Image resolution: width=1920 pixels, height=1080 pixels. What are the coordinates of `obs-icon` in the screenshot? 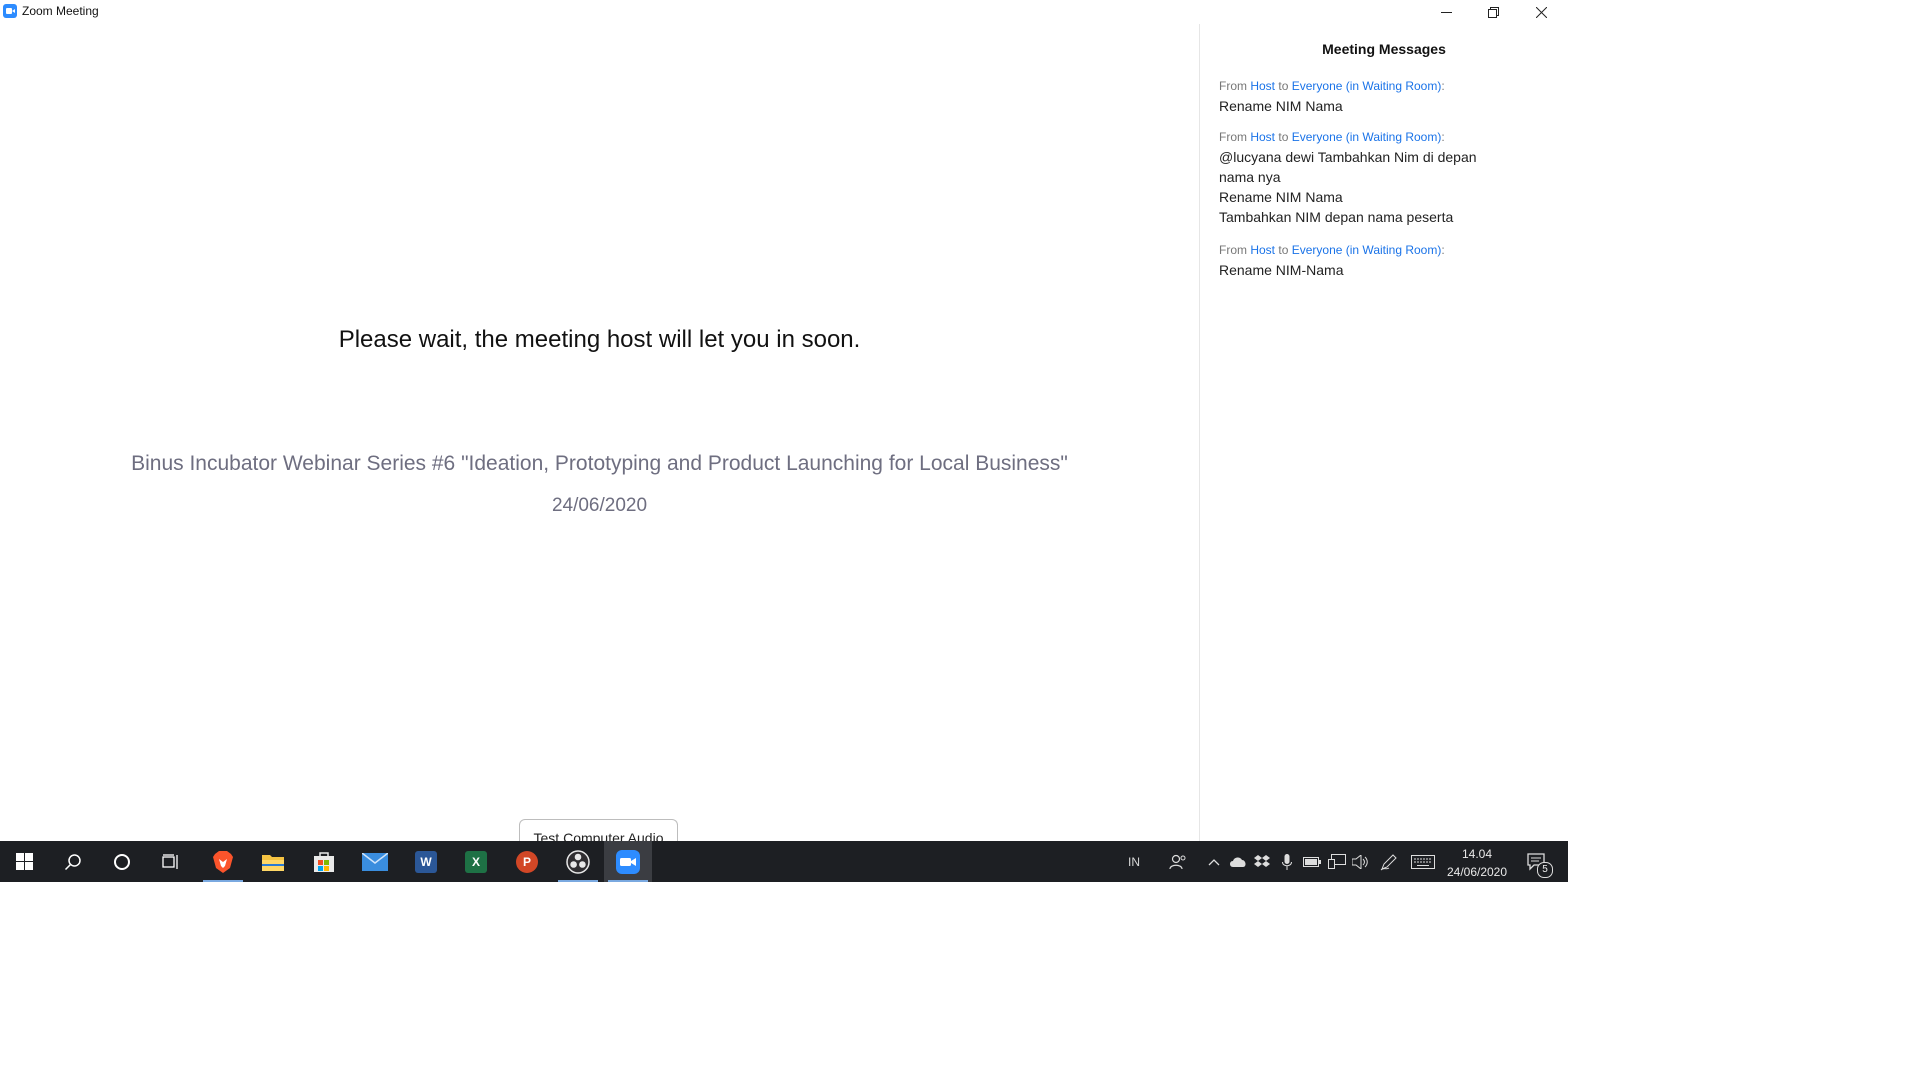 It's located at (578, 861).